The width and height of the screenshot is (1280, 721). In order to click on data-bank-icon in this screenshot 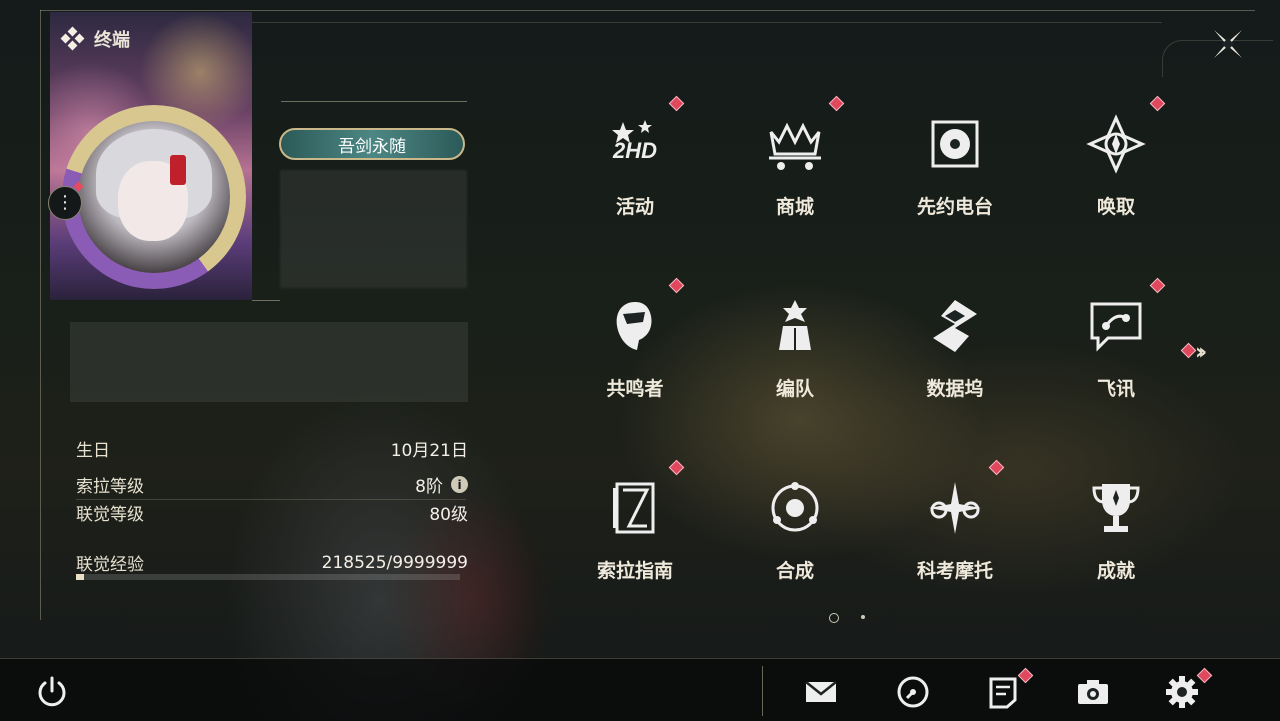, I will do `click(955, 326)`.